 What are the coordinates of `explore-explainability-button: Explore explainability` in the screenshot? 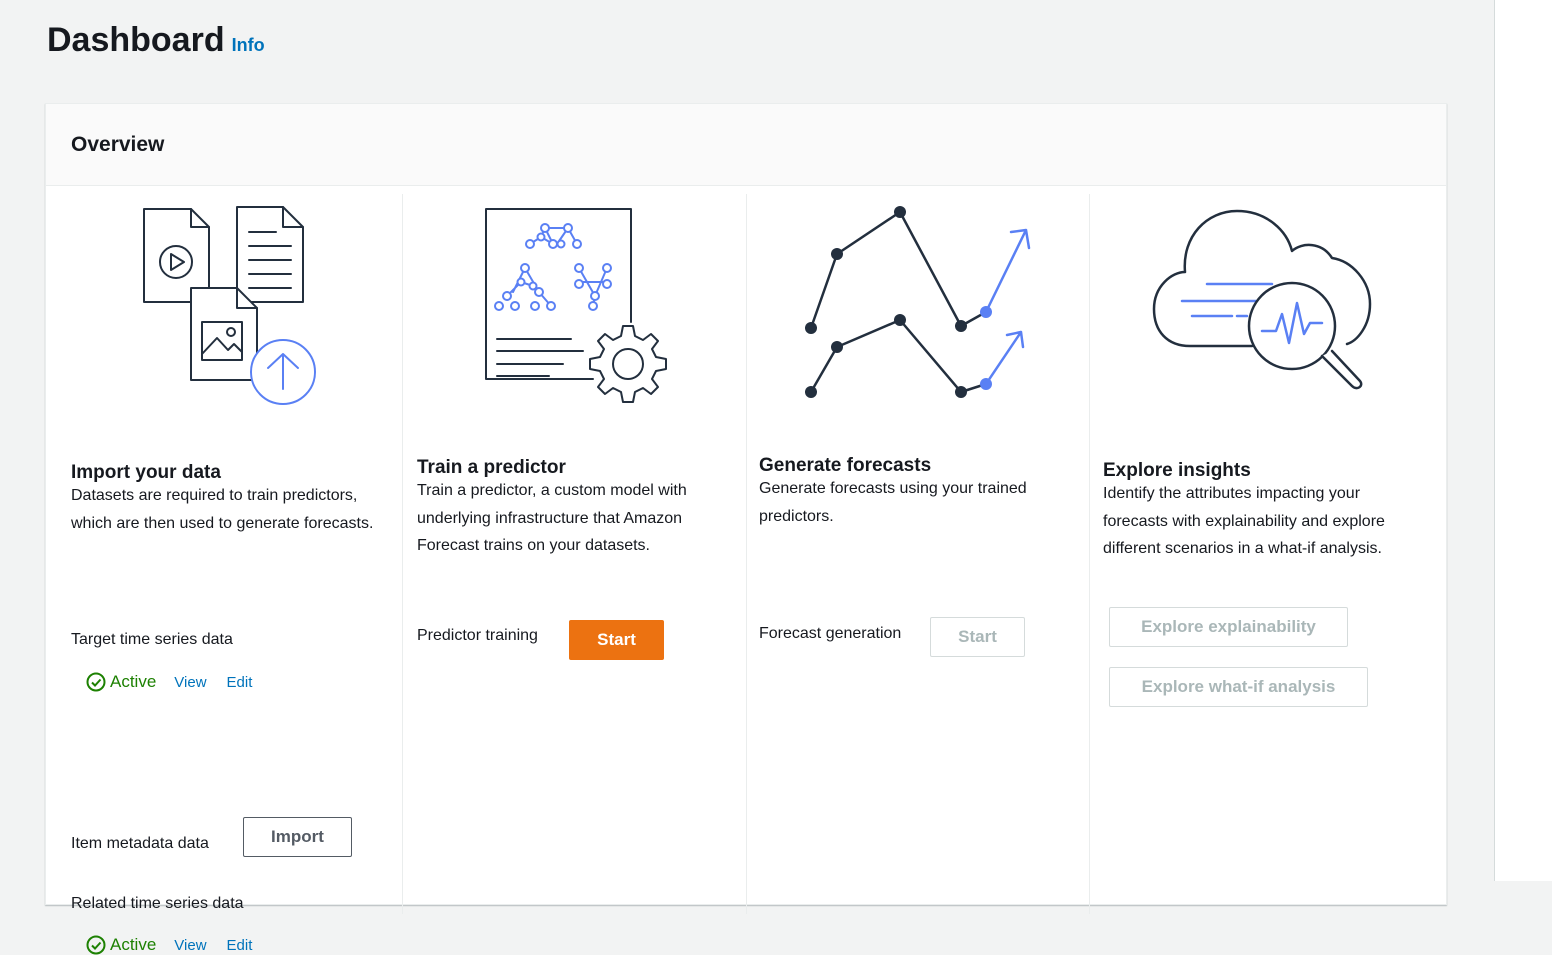 It's located at (1228, 627).